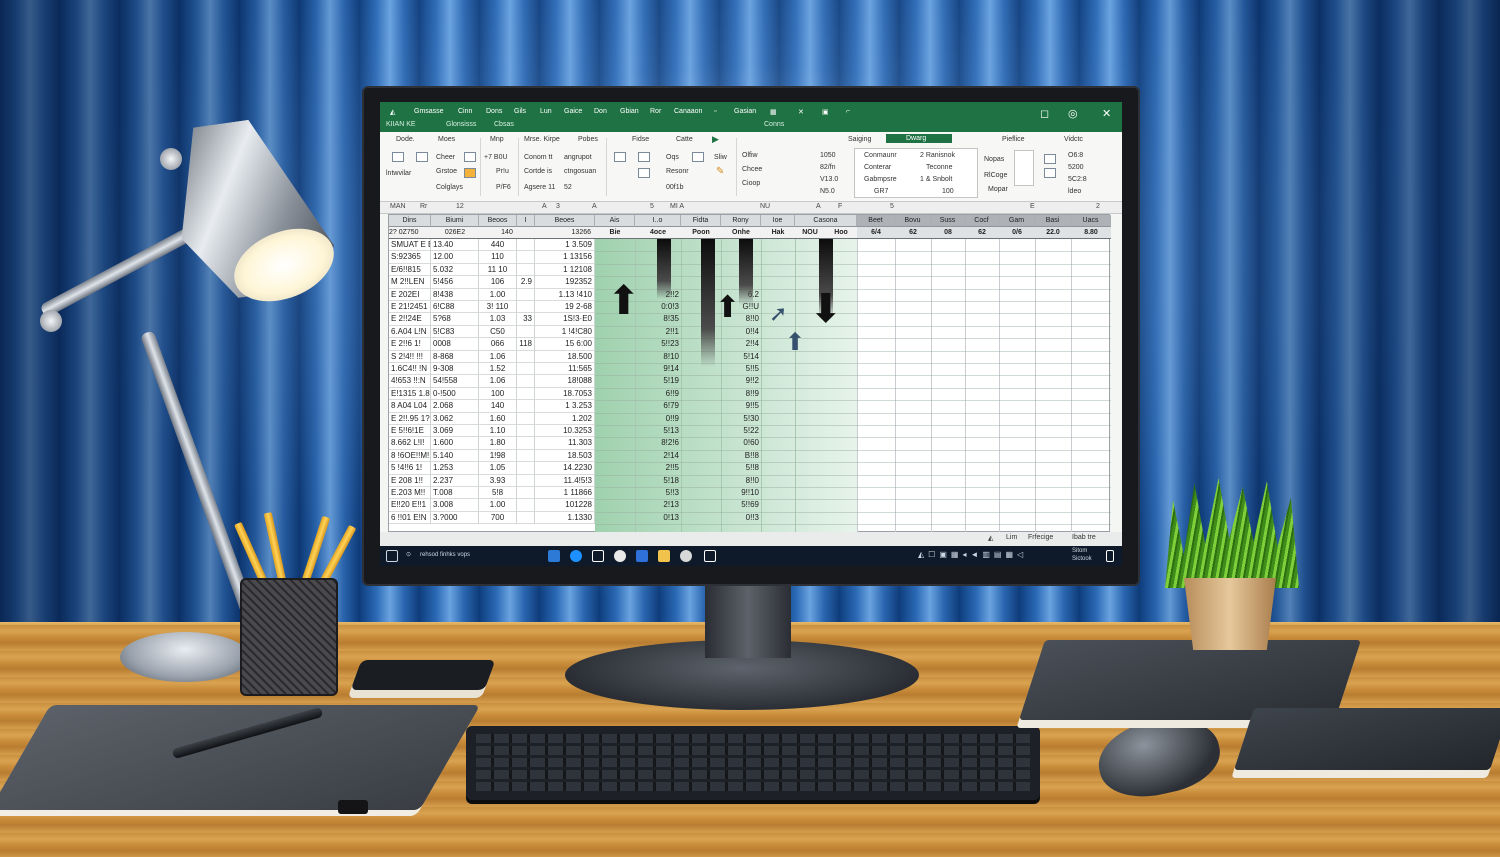 This screenshot has height=857, width=1500. What do you see at coordinates (658, 332) in the screenshot?
I see `table-cell: 2!!1` at bounding box center [658, 332].